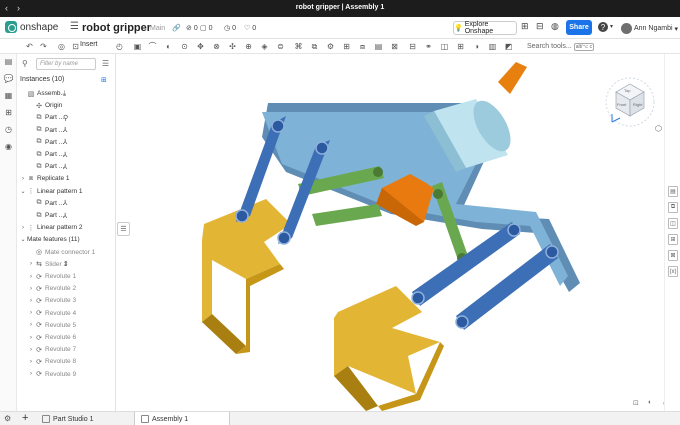  What do you see at coordinates (389, 348) in the screenshot?
I see `right-finger` at bounding box center [389, 348].